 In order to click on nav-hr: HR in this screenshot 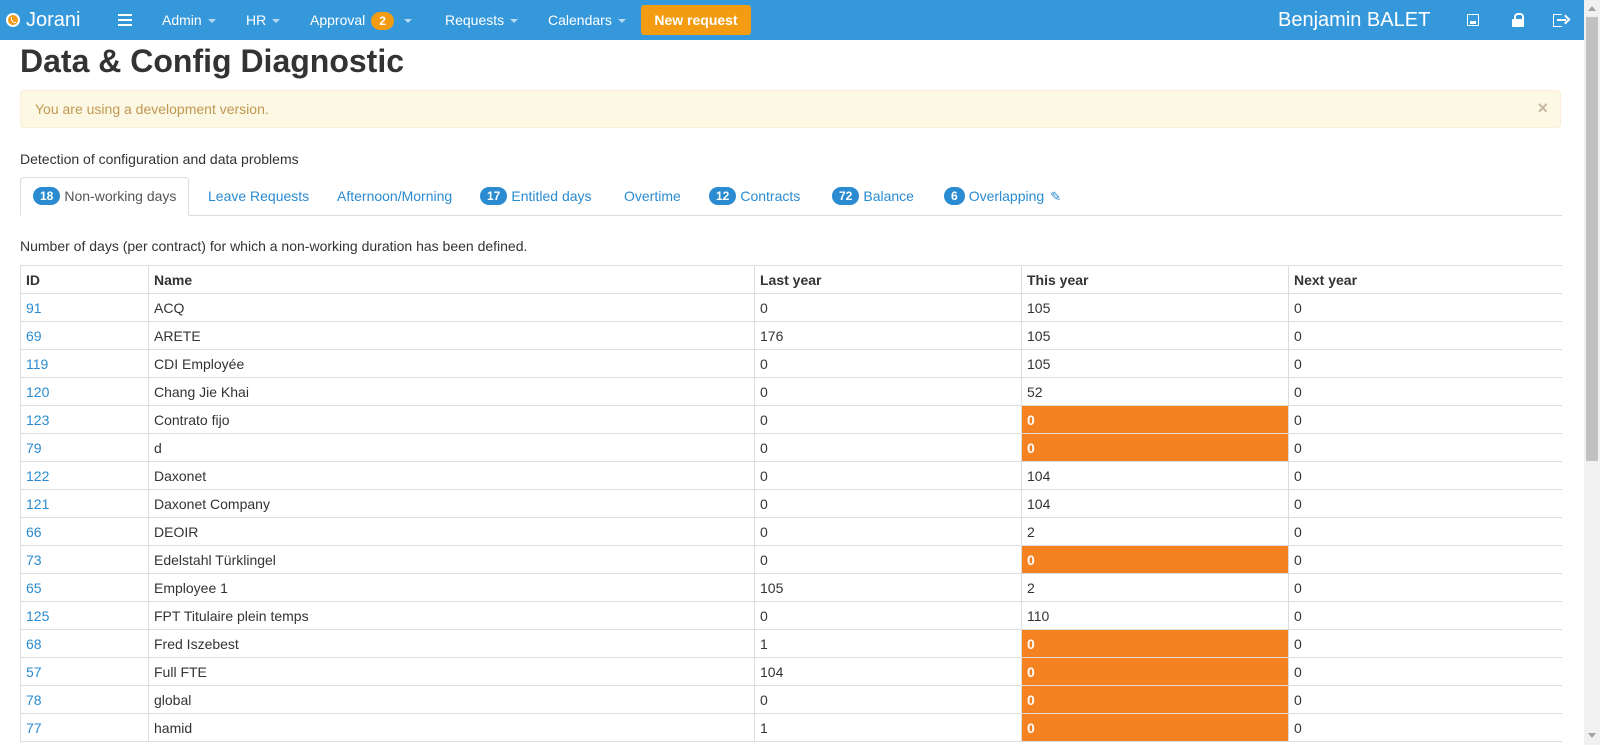, I will do `click(263, 20)`.